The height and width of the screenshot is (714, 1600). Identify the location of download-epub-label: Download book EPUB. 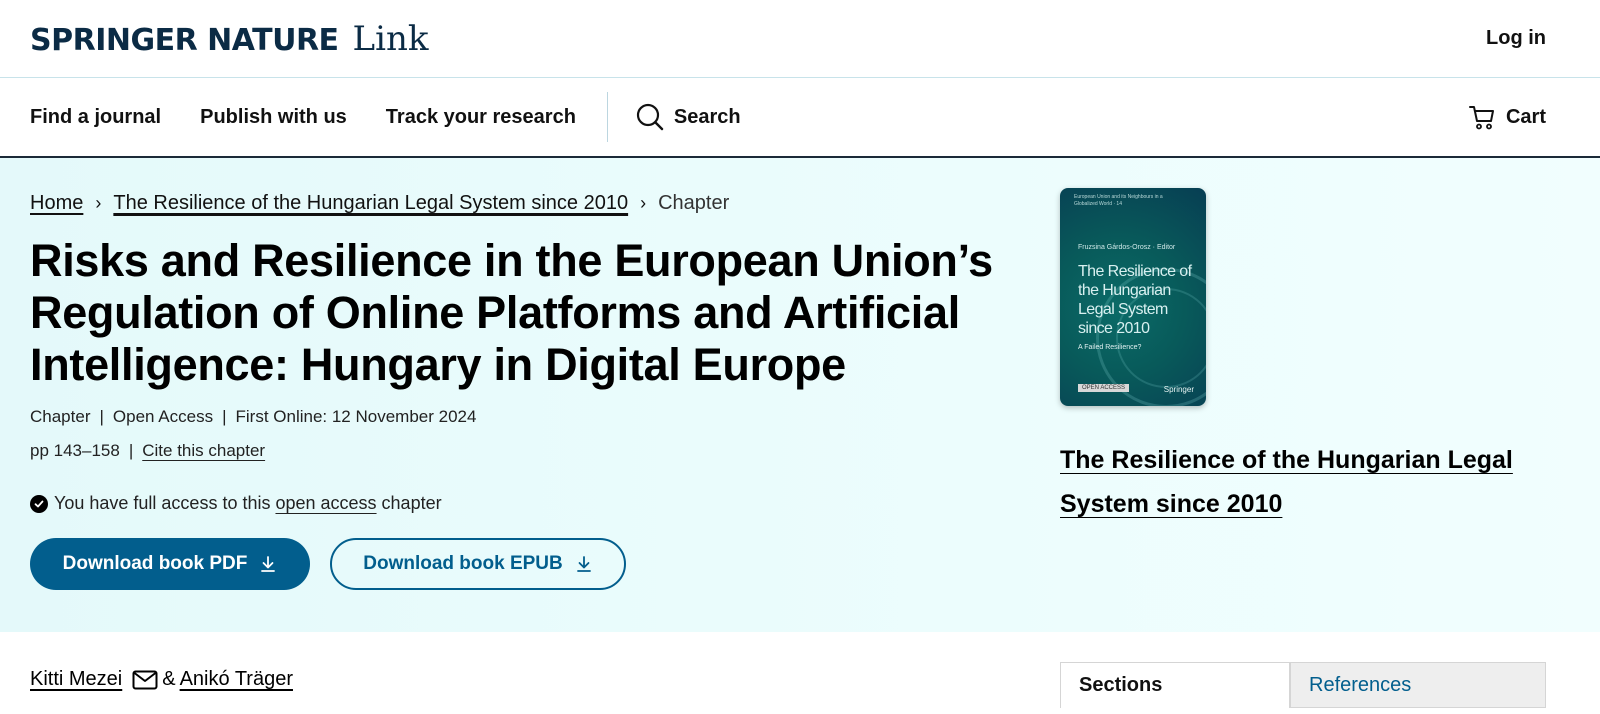
(463, 563).